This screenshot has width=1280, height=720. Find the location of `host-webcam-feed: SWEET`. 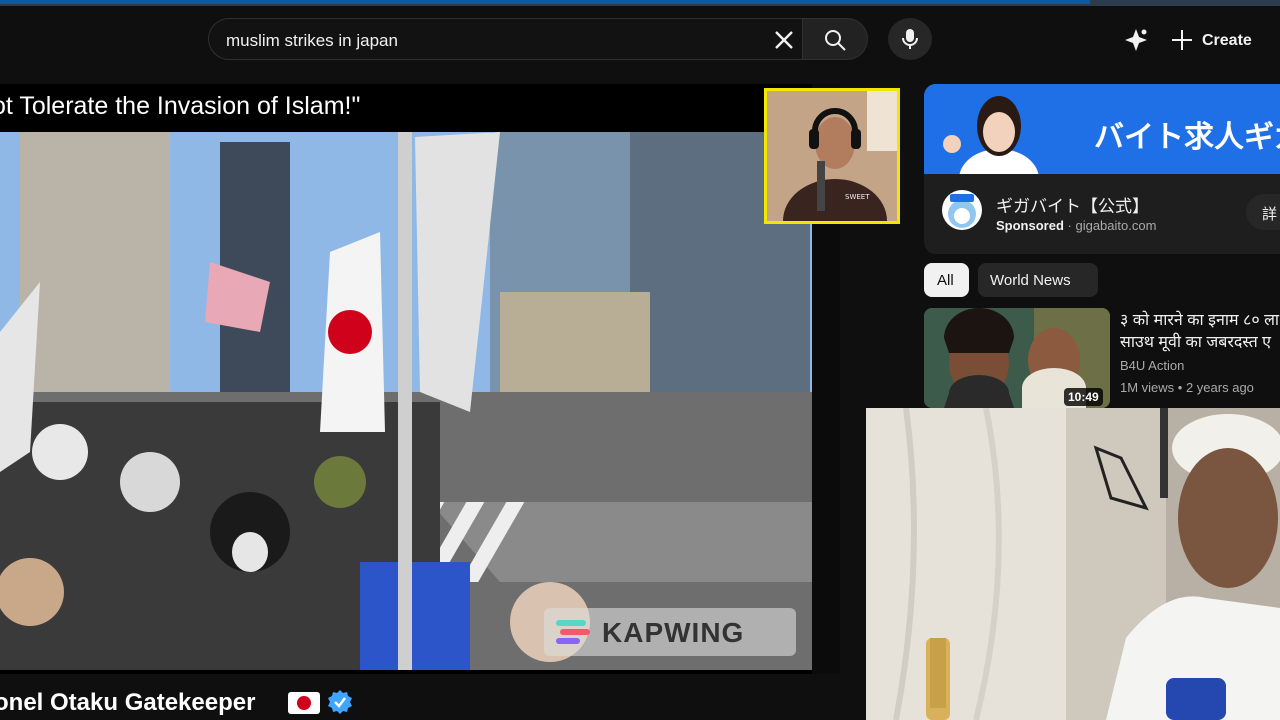

host-webcam-feed: SWEET is located at coordinates (832, 156).